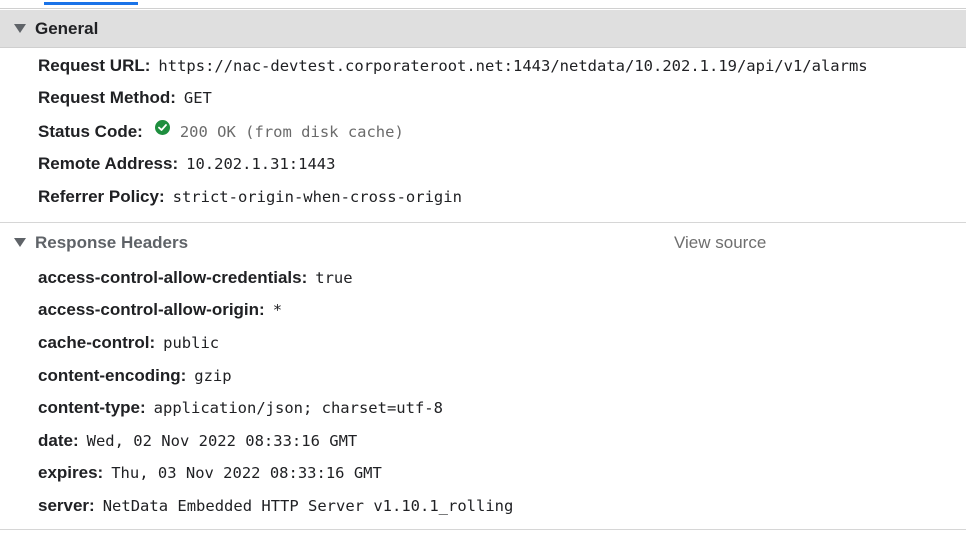 This screenshot has height=549, width=966. I want to click on check-circle-icon, so click(162, 127).